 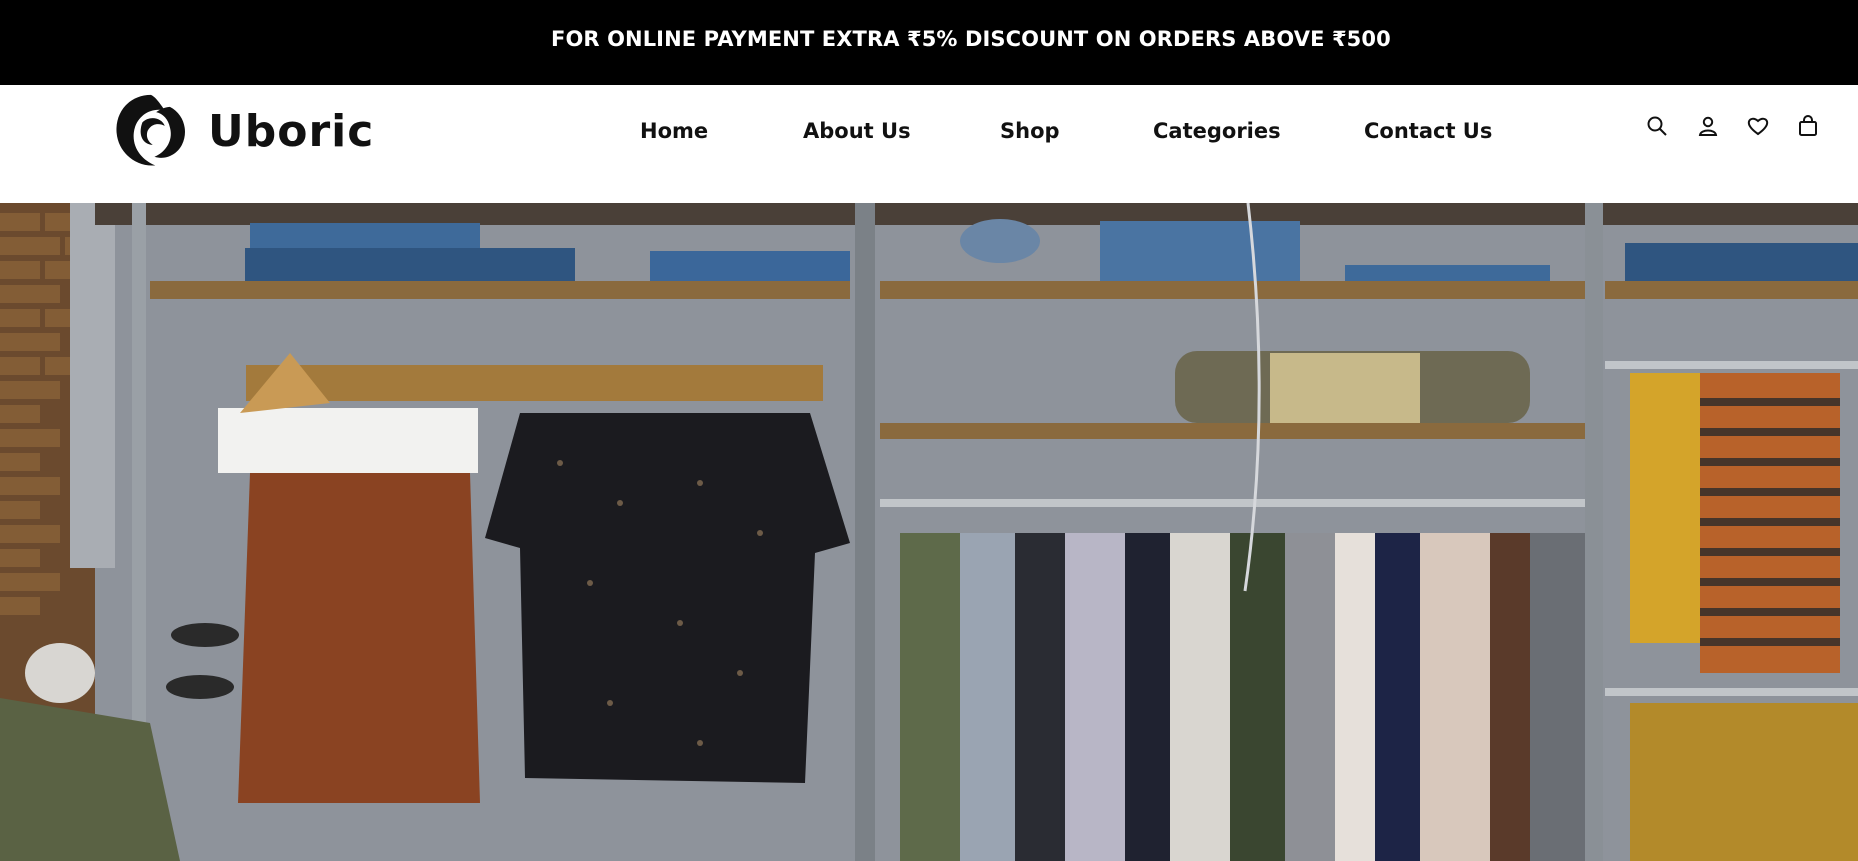 I want to click on heart-icon, so click(x=1758, y=126).